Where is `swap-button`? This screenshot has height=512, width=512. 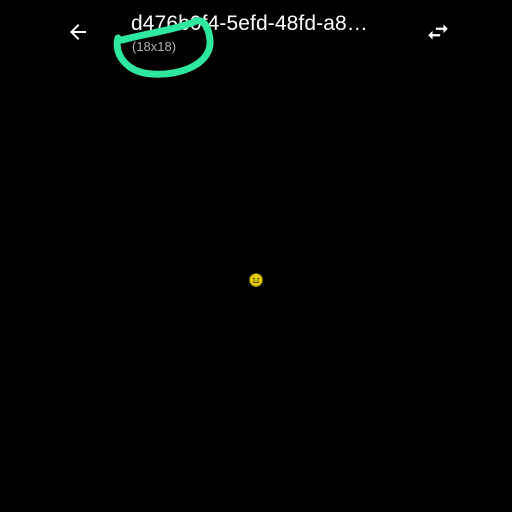
swap-button is located at coordinates (438, 32).